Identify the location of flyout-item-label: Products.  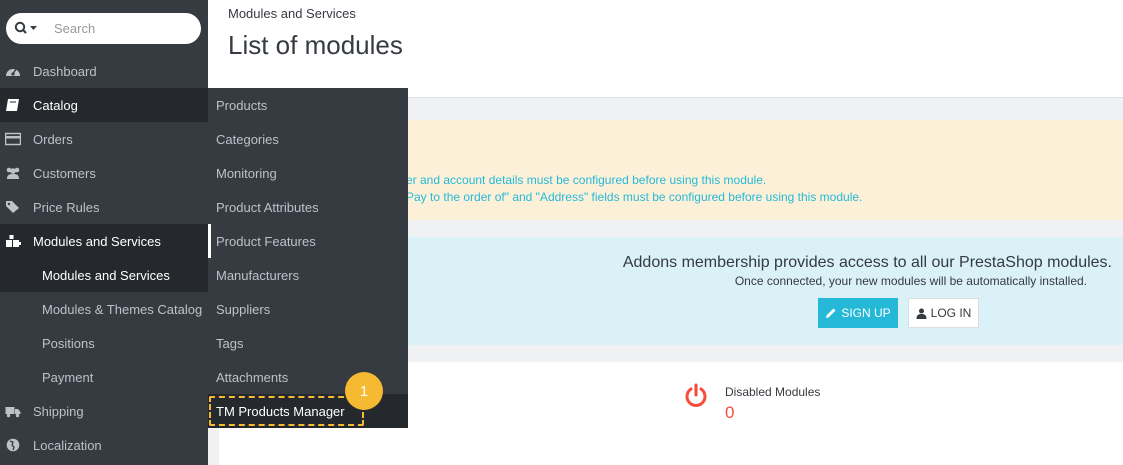
(242, 105).